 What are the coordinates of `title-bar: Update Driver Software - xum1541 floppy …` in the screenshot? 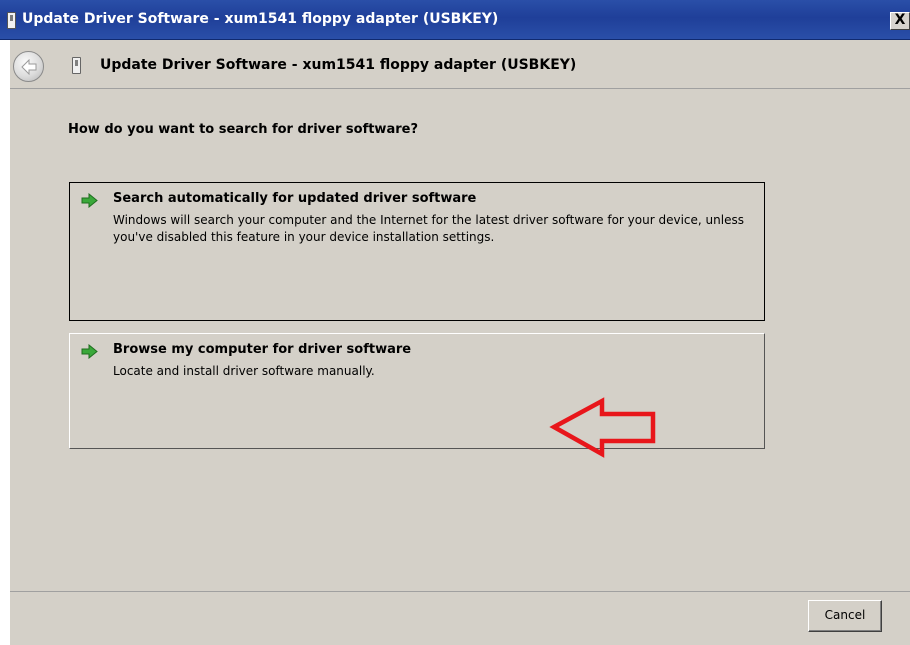 It's located at (455, 20).